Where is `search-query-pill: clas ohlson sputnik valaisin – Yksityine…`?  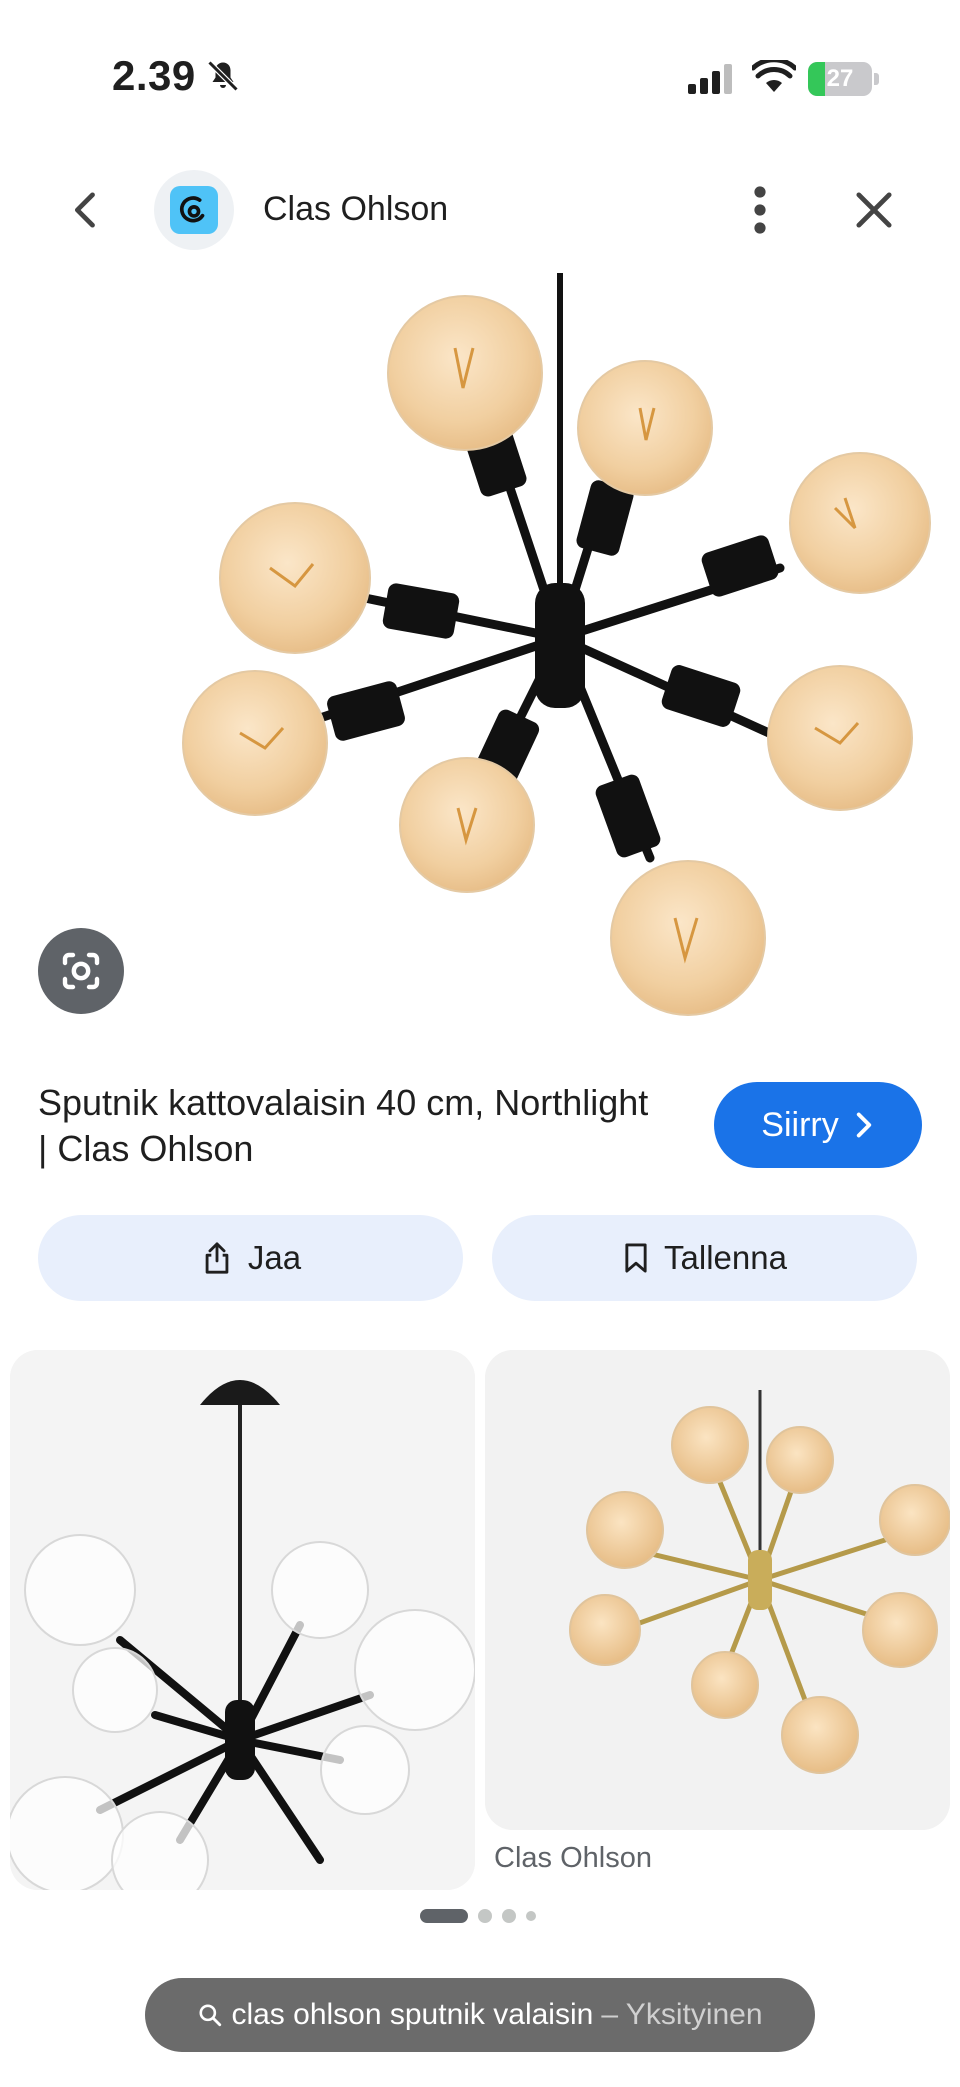
search-query-pill: clas ohlson sputnik valaisin – Yksityine… is located at coordinates (480, 2015).